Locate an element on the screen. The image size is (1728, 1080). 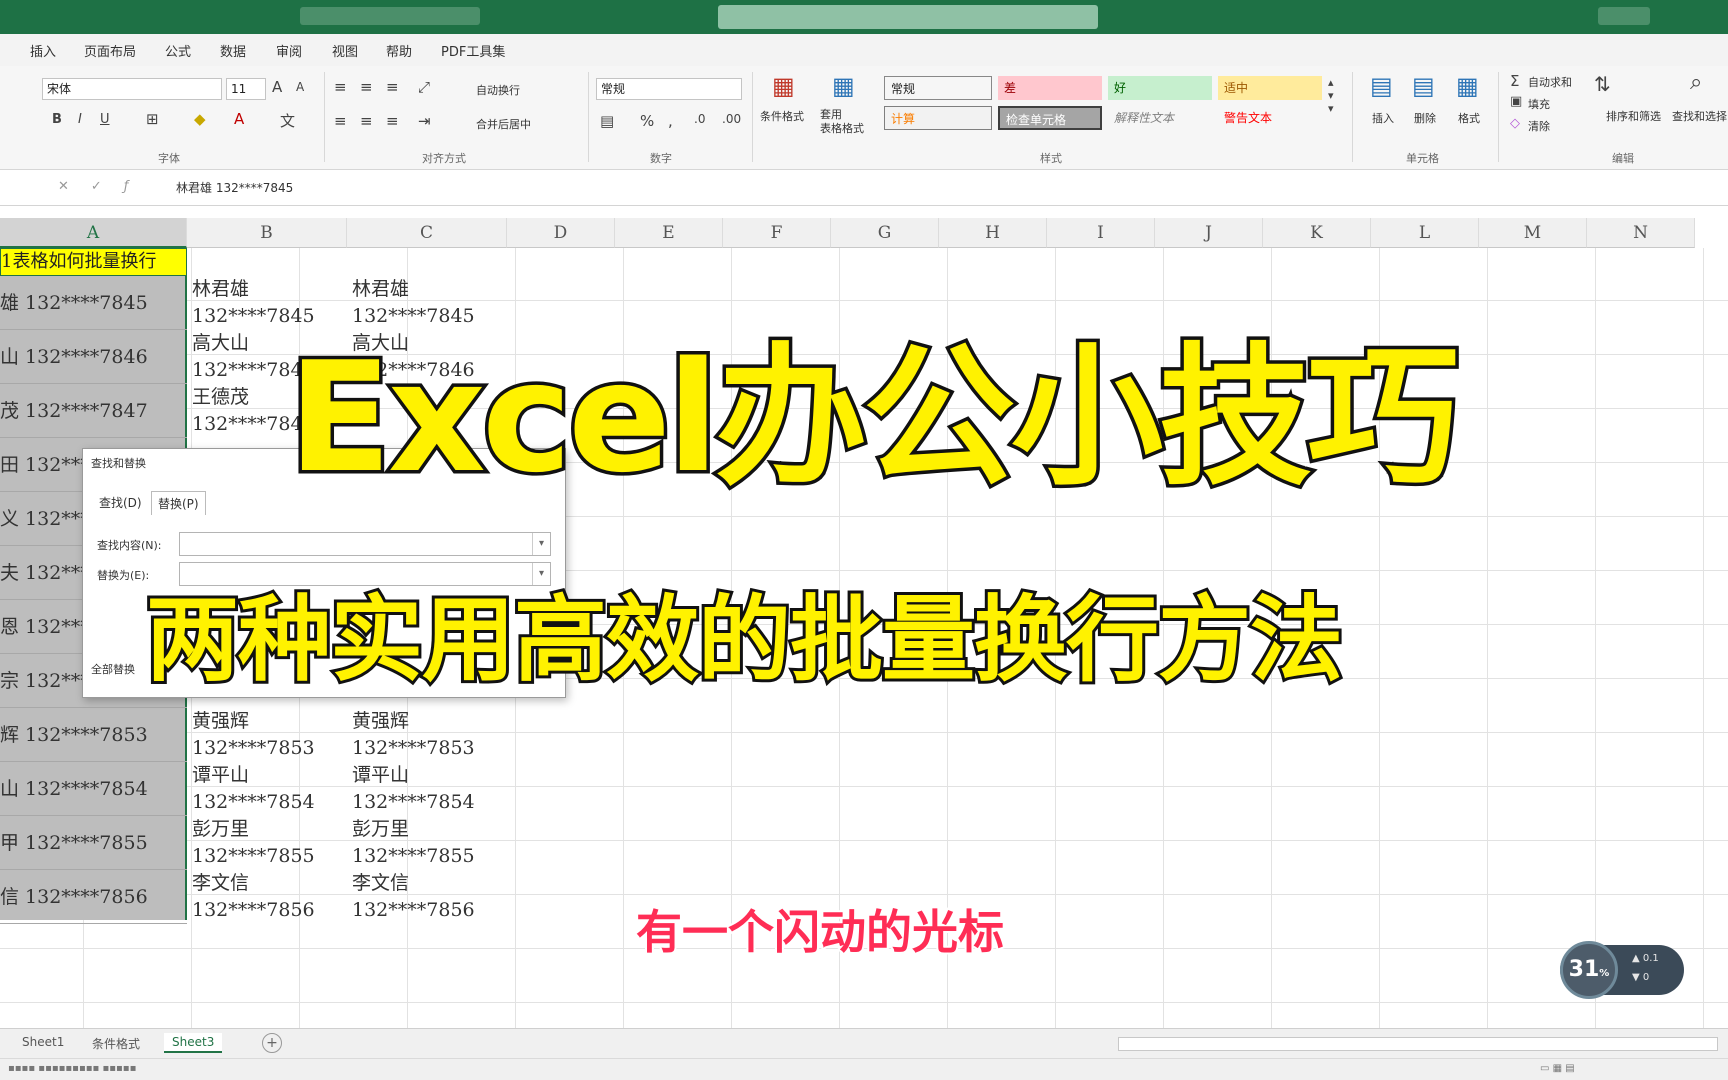
align-middle-icon: ≡ is located at coordinates (366, 87).